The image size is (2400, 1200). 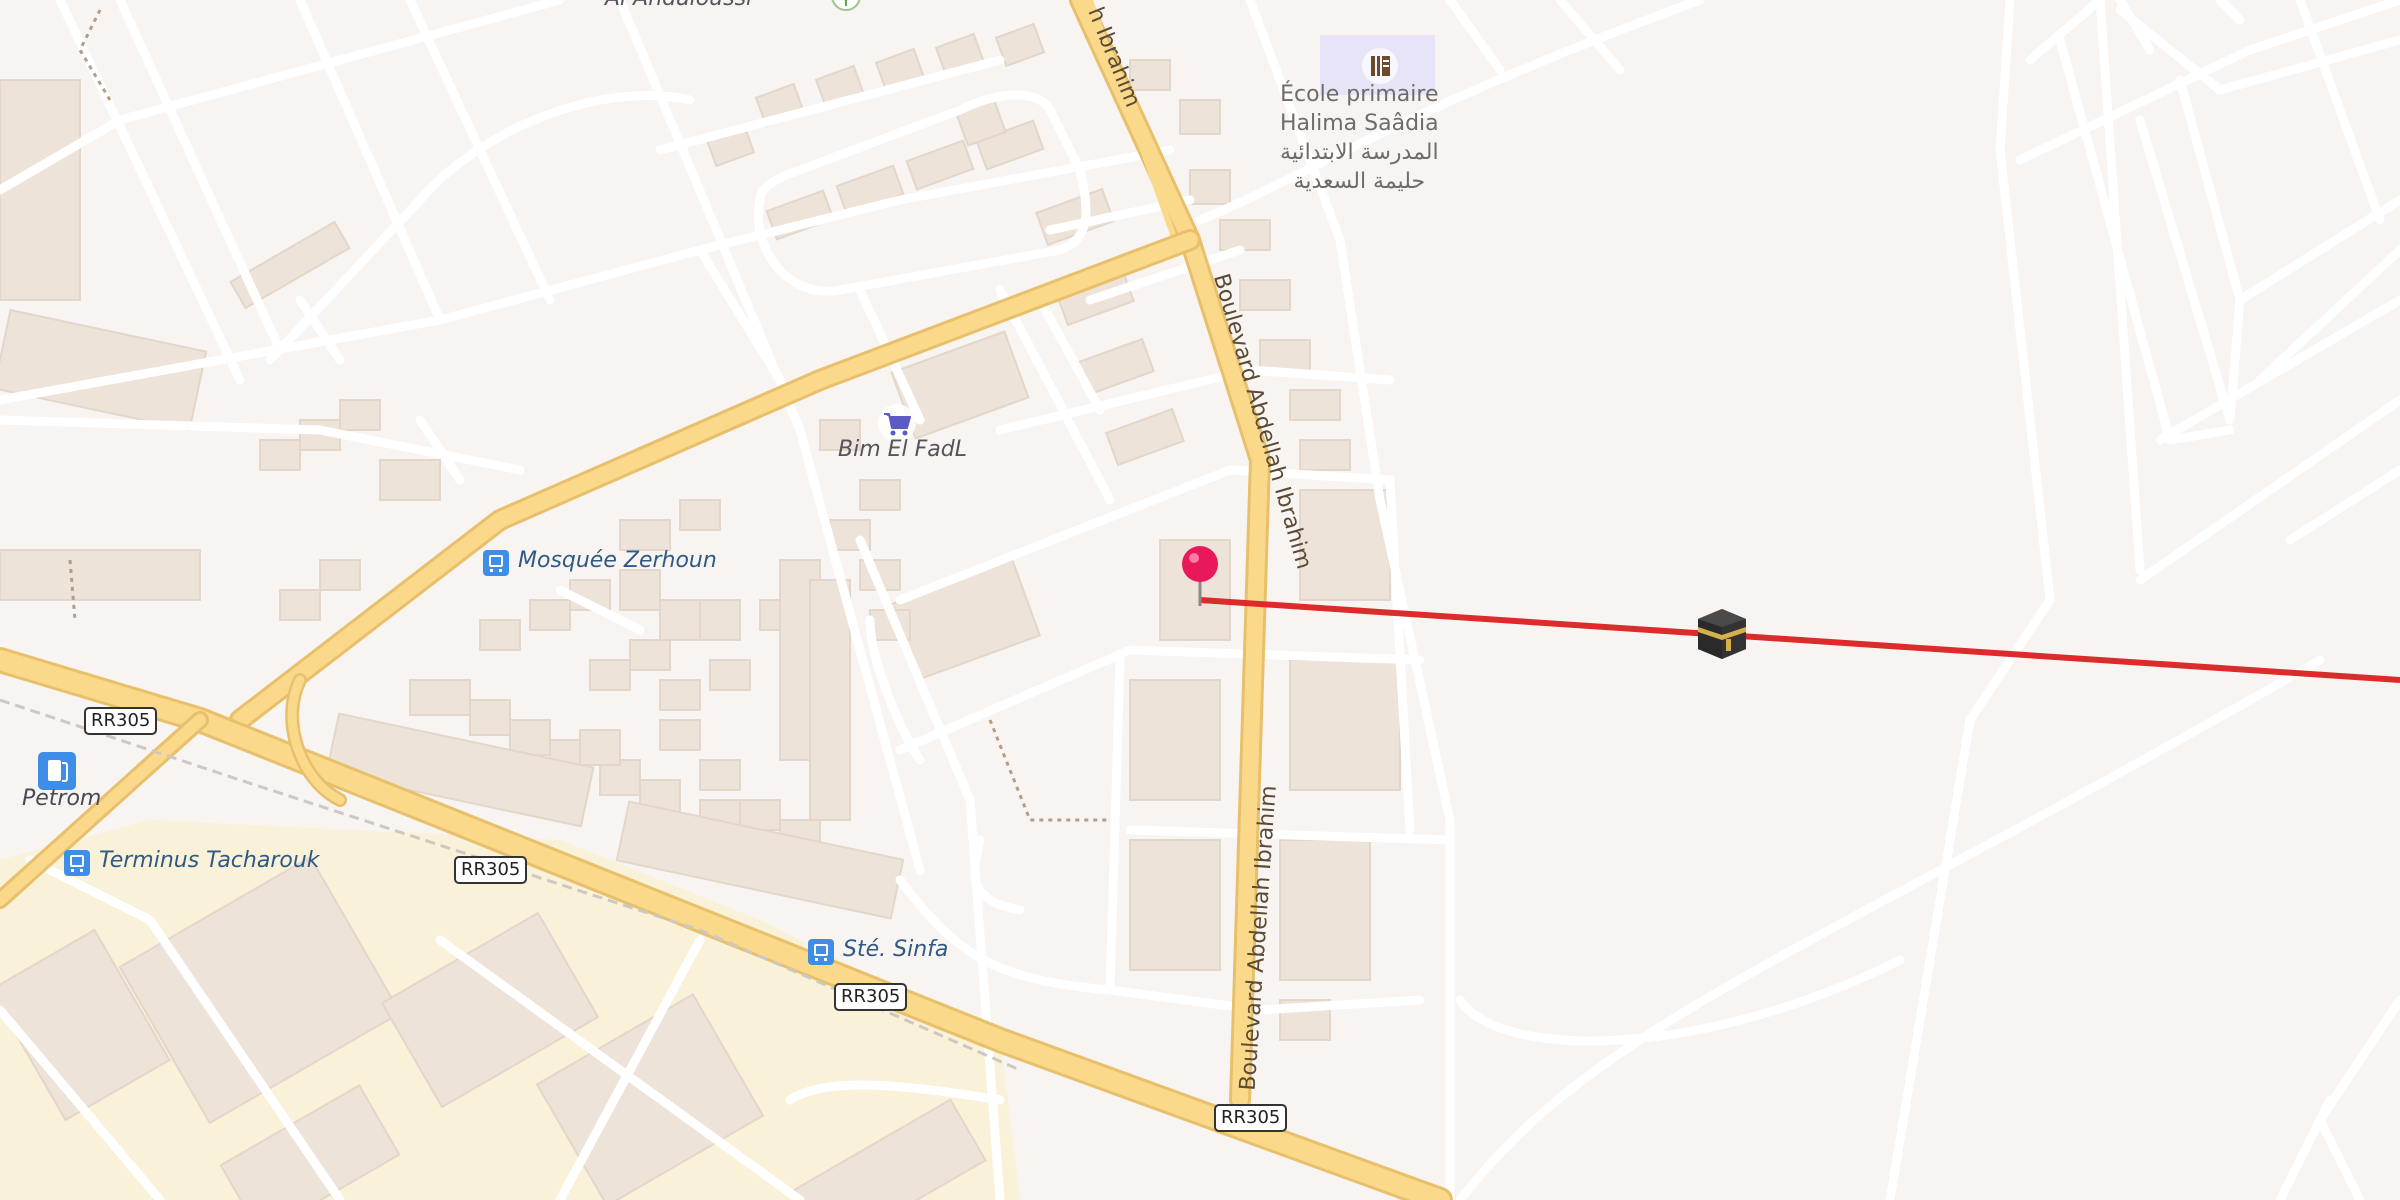 I want to click on location-pin-icon, so click(x=1200, y=579).